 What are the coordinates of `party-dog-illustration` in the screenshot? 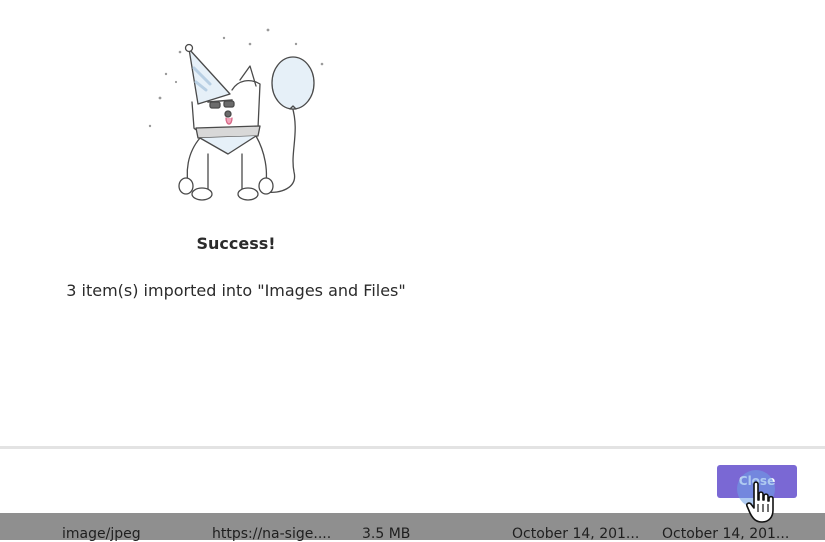 It's located at (236, 114).